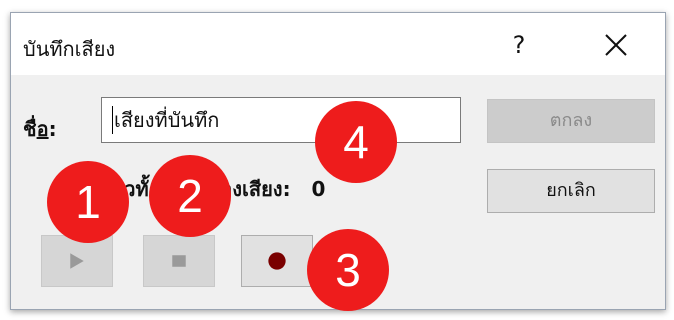 The height and width of the screenshot is (320, 674). What do you see at coordinates (69, 49) in the screenshot?
I see `dialog-title: บันทึกเสียง` at bounding box center [69, 49].